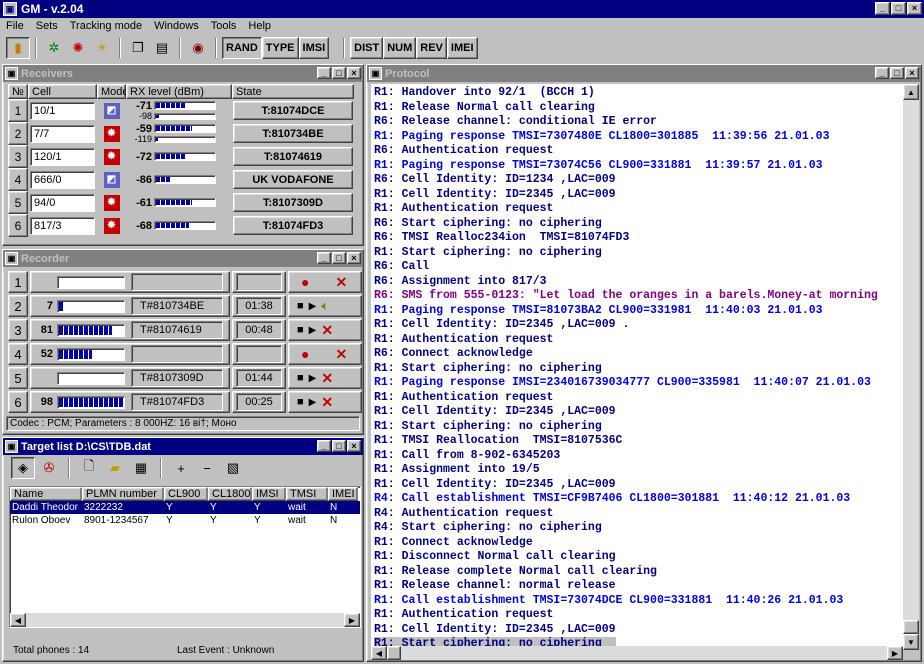  Describe the element at coordinates (46, 494) in the screenshot. I see `col-name: Name` at that location.